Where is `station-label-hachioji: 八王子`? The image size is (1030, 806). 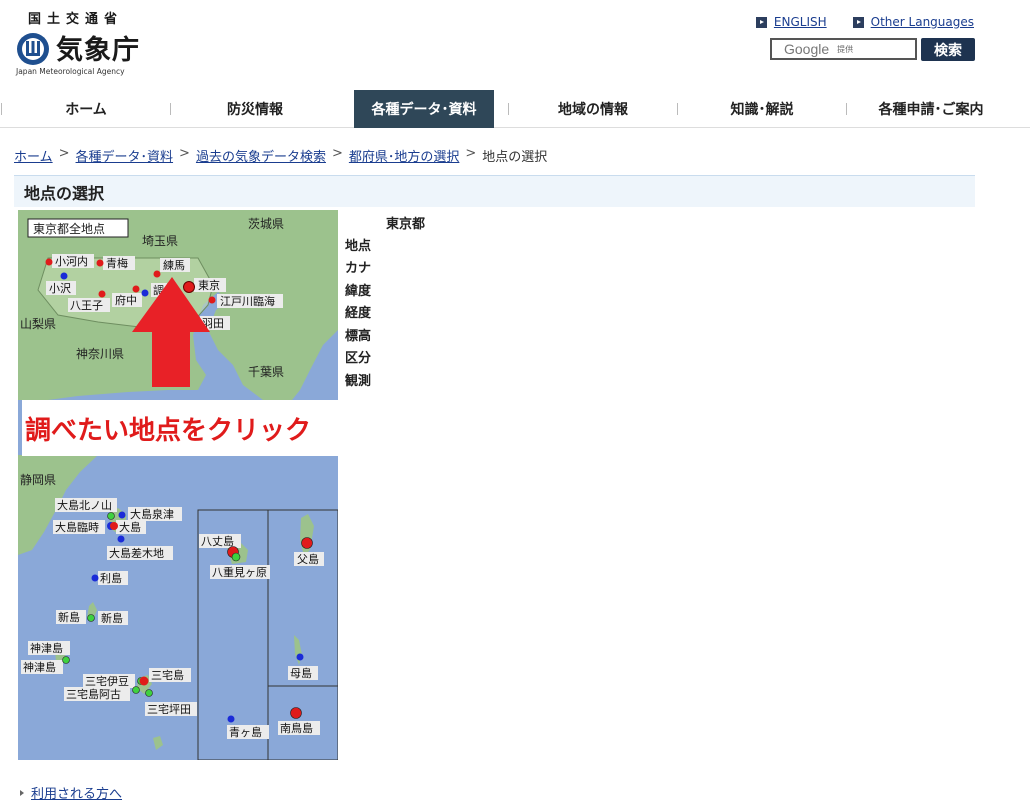 station-label-hachioji: 八王子 is located at coordinates (86, 305).